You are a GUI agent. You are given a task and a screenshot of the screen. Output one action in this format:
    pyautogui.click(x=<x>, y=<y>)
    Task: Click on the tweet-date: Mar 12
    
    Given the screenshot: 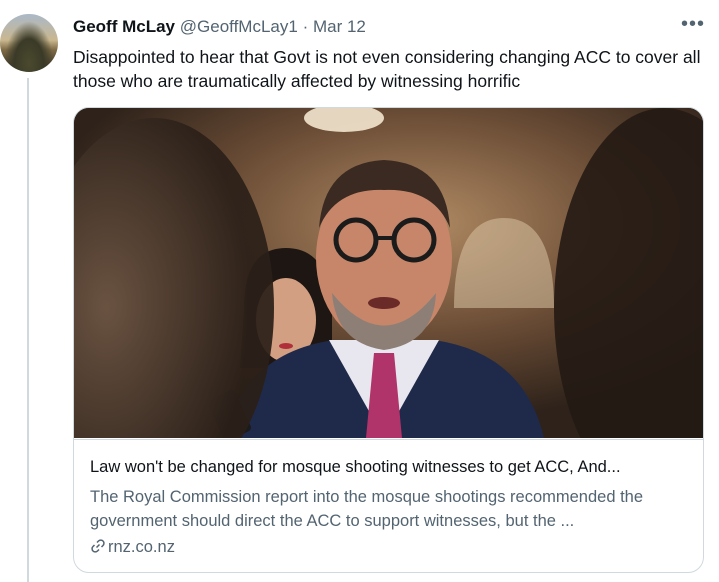 What is the action you would take?
    pyautogui.click(x=339, y=26)
    